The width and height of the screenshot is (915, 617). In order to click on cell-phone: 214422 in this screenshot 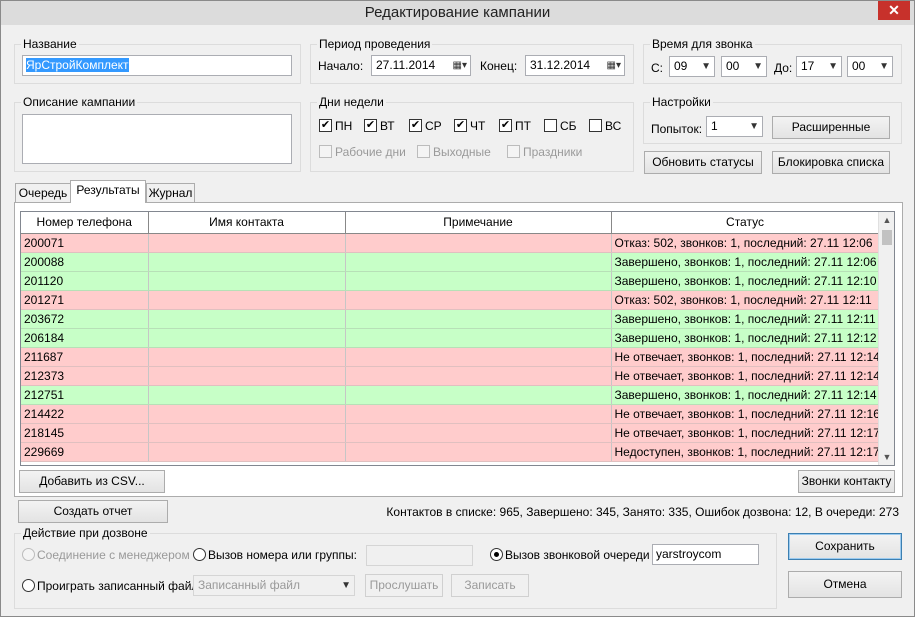, I will do `click(85, 414)`.